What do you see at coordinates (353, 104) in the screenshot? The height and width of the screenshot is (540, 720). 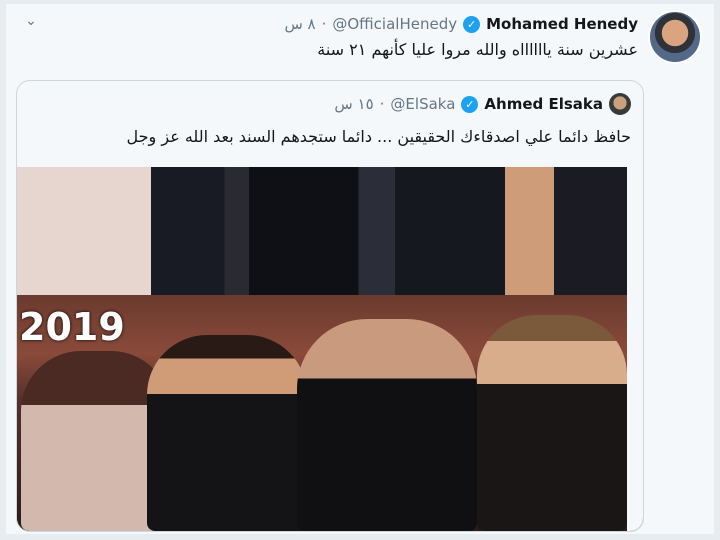 I see `quoted-time: ١٥ س` at bounding box center [353, 104].